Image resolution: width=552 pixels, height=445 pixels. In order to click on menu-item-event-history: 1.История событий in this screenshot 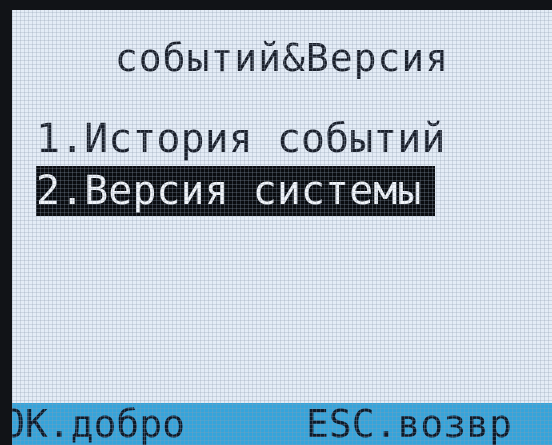, I will do `click(243, 139)`.